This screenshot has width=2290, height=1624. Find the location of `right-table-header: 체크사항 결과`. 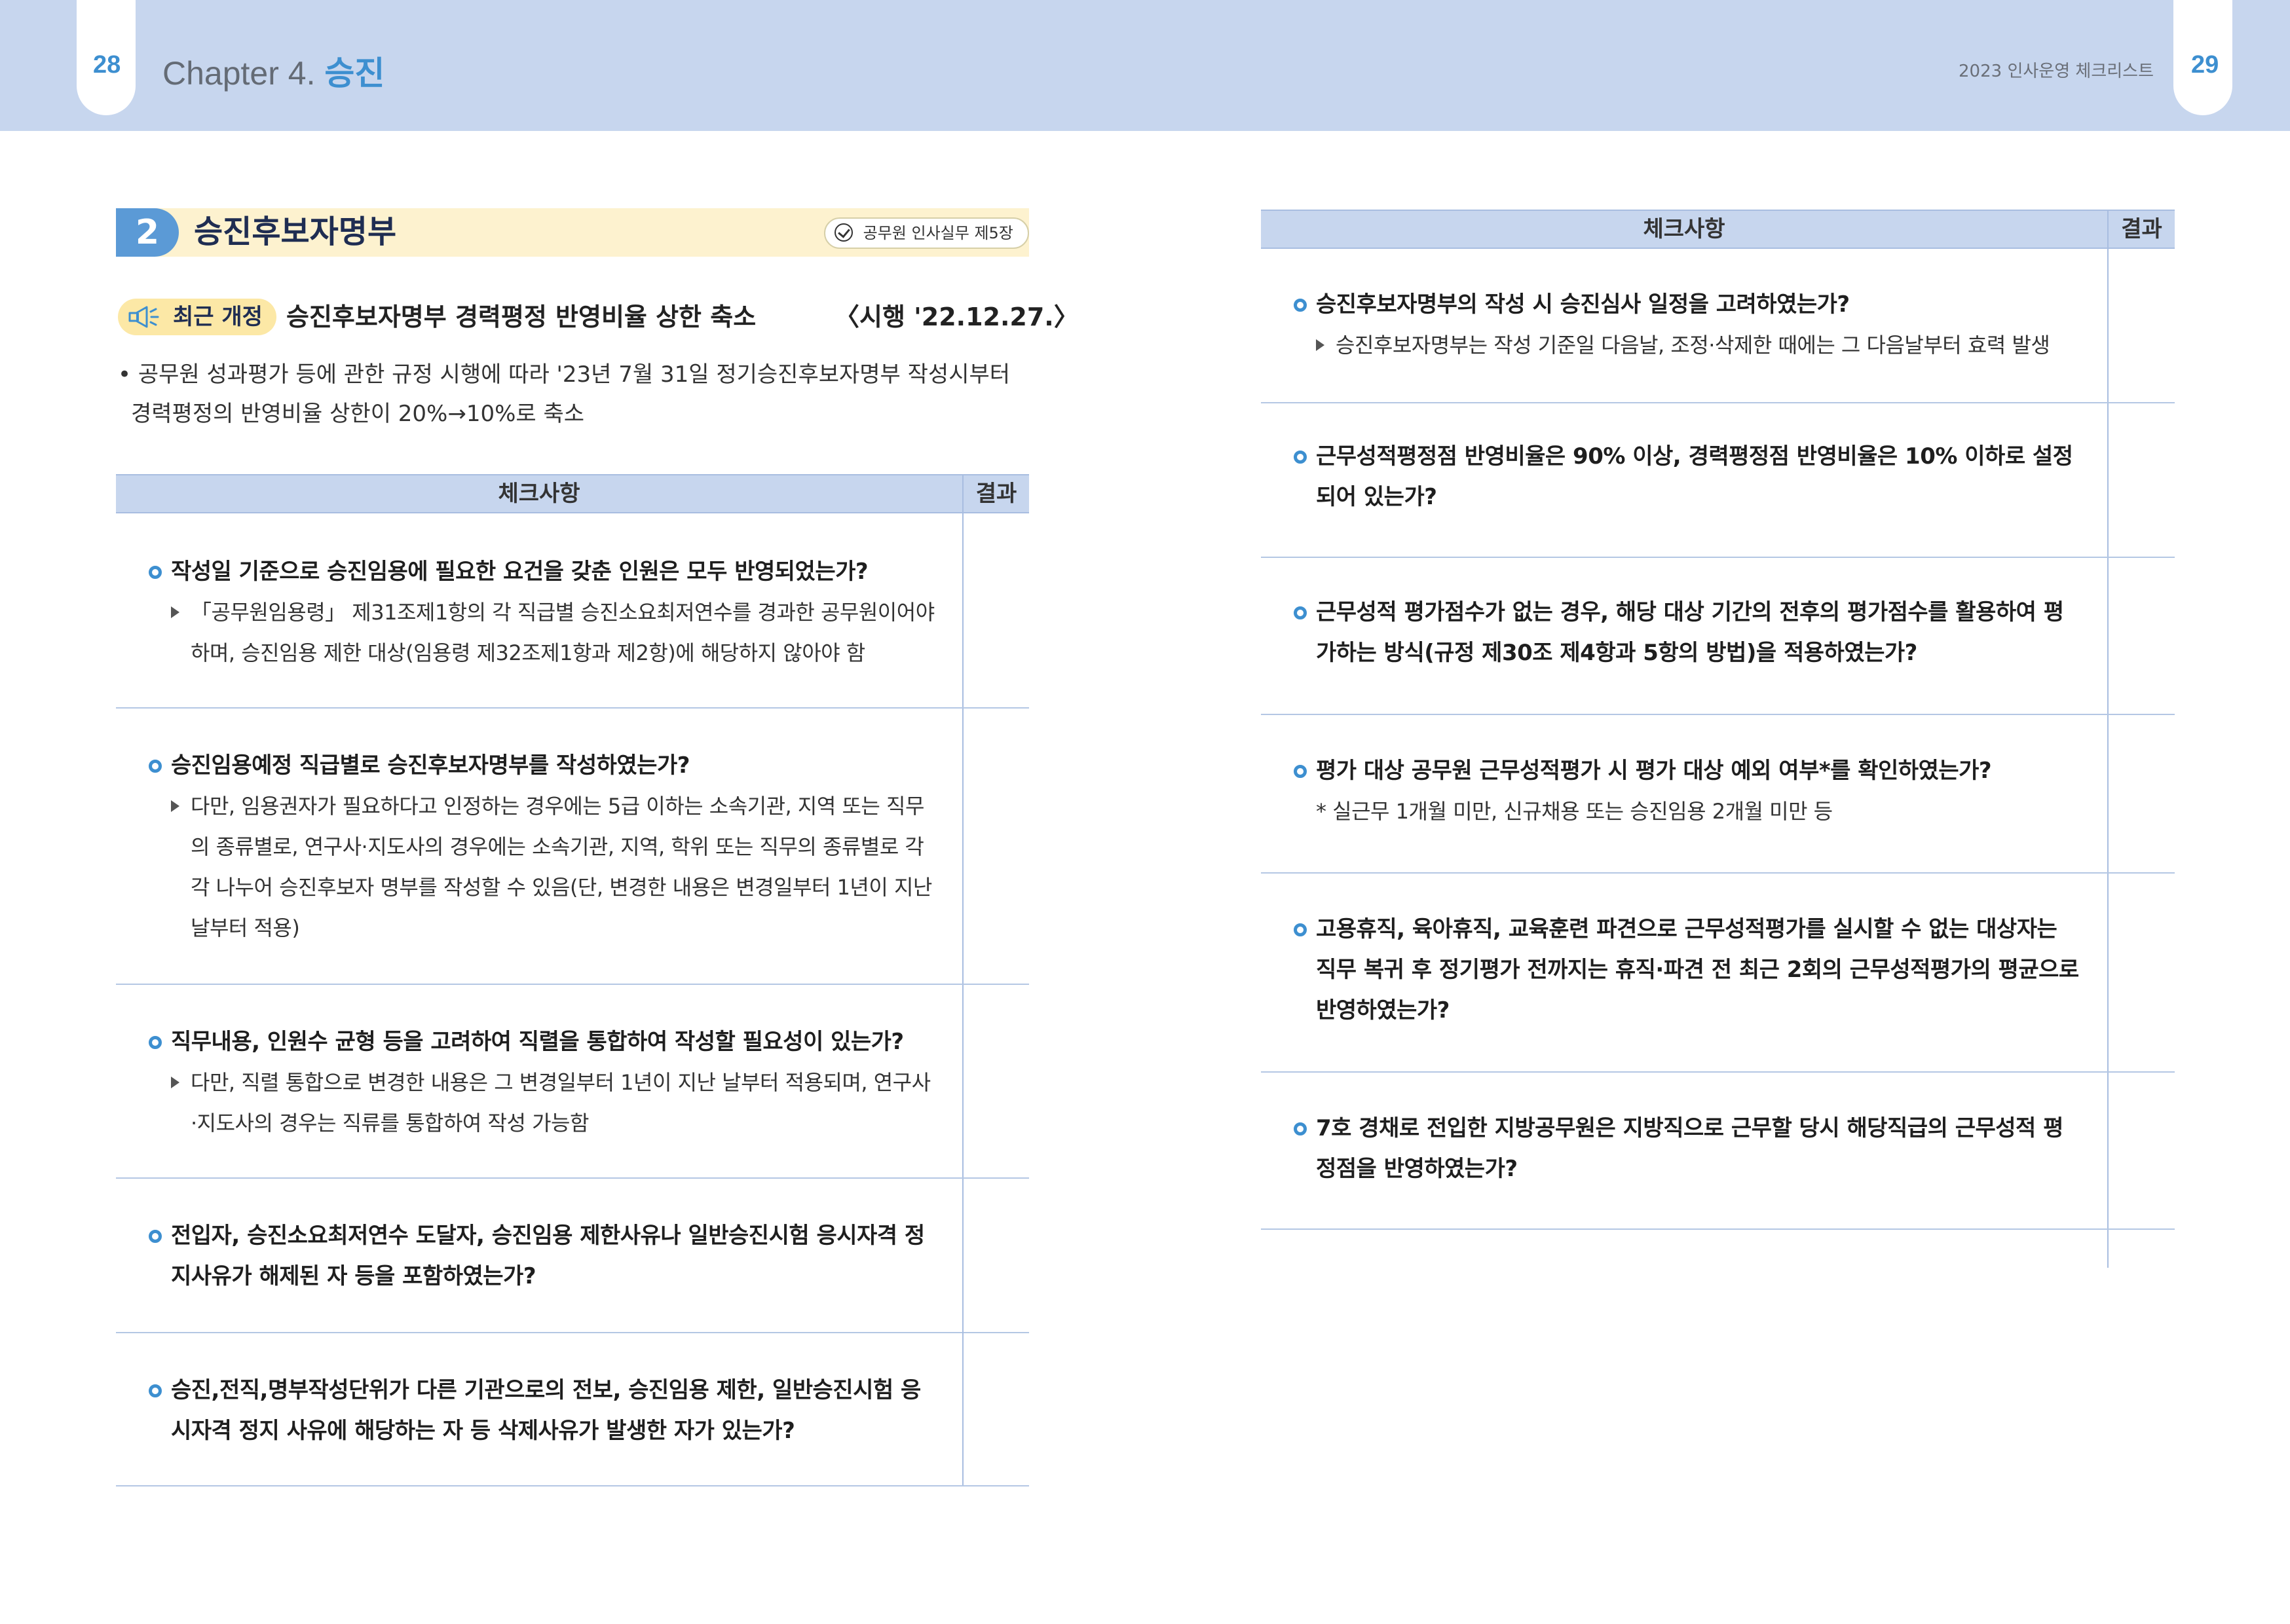

right-table-header: 체크사항 결과 is located at coordinates (1718, 229).